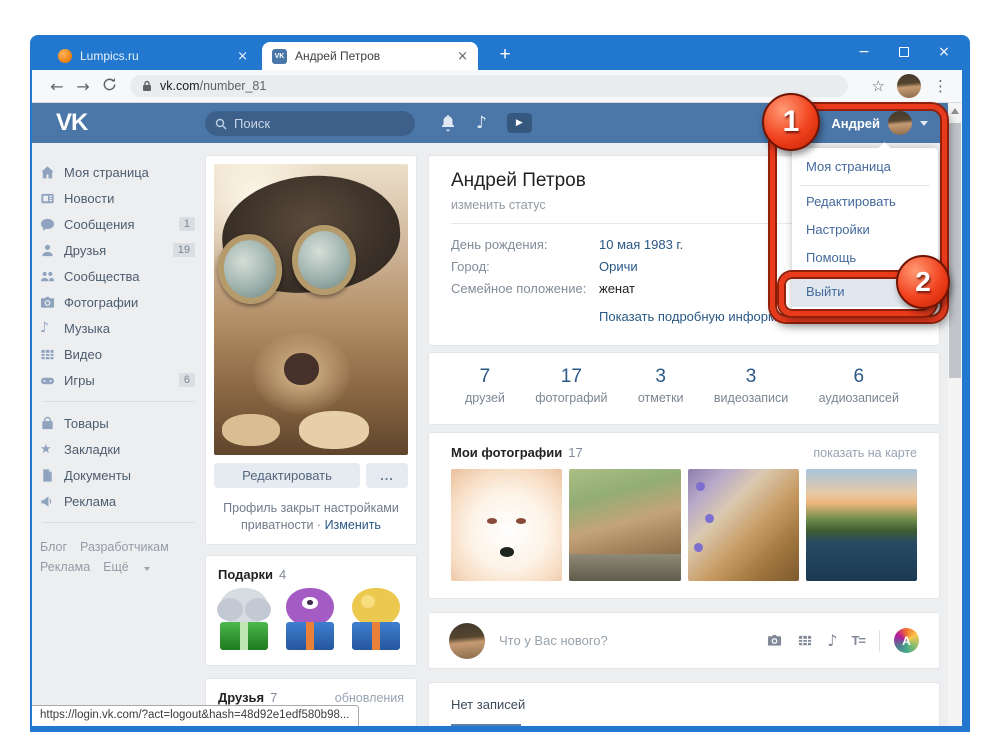 The height and width of the screenshot is (756, 1000). I want to click on footer-link-developers: Разработчикам, so click(124, 547).